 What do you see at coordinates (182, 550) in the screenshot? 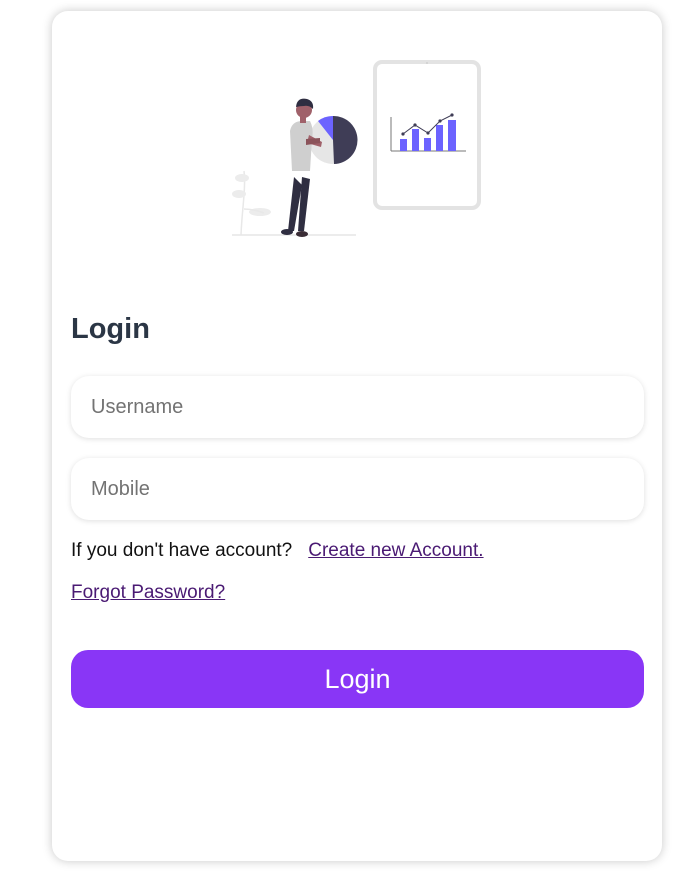
I see `no-account-text: If you don't have account?` at bounding box center [182, 550].